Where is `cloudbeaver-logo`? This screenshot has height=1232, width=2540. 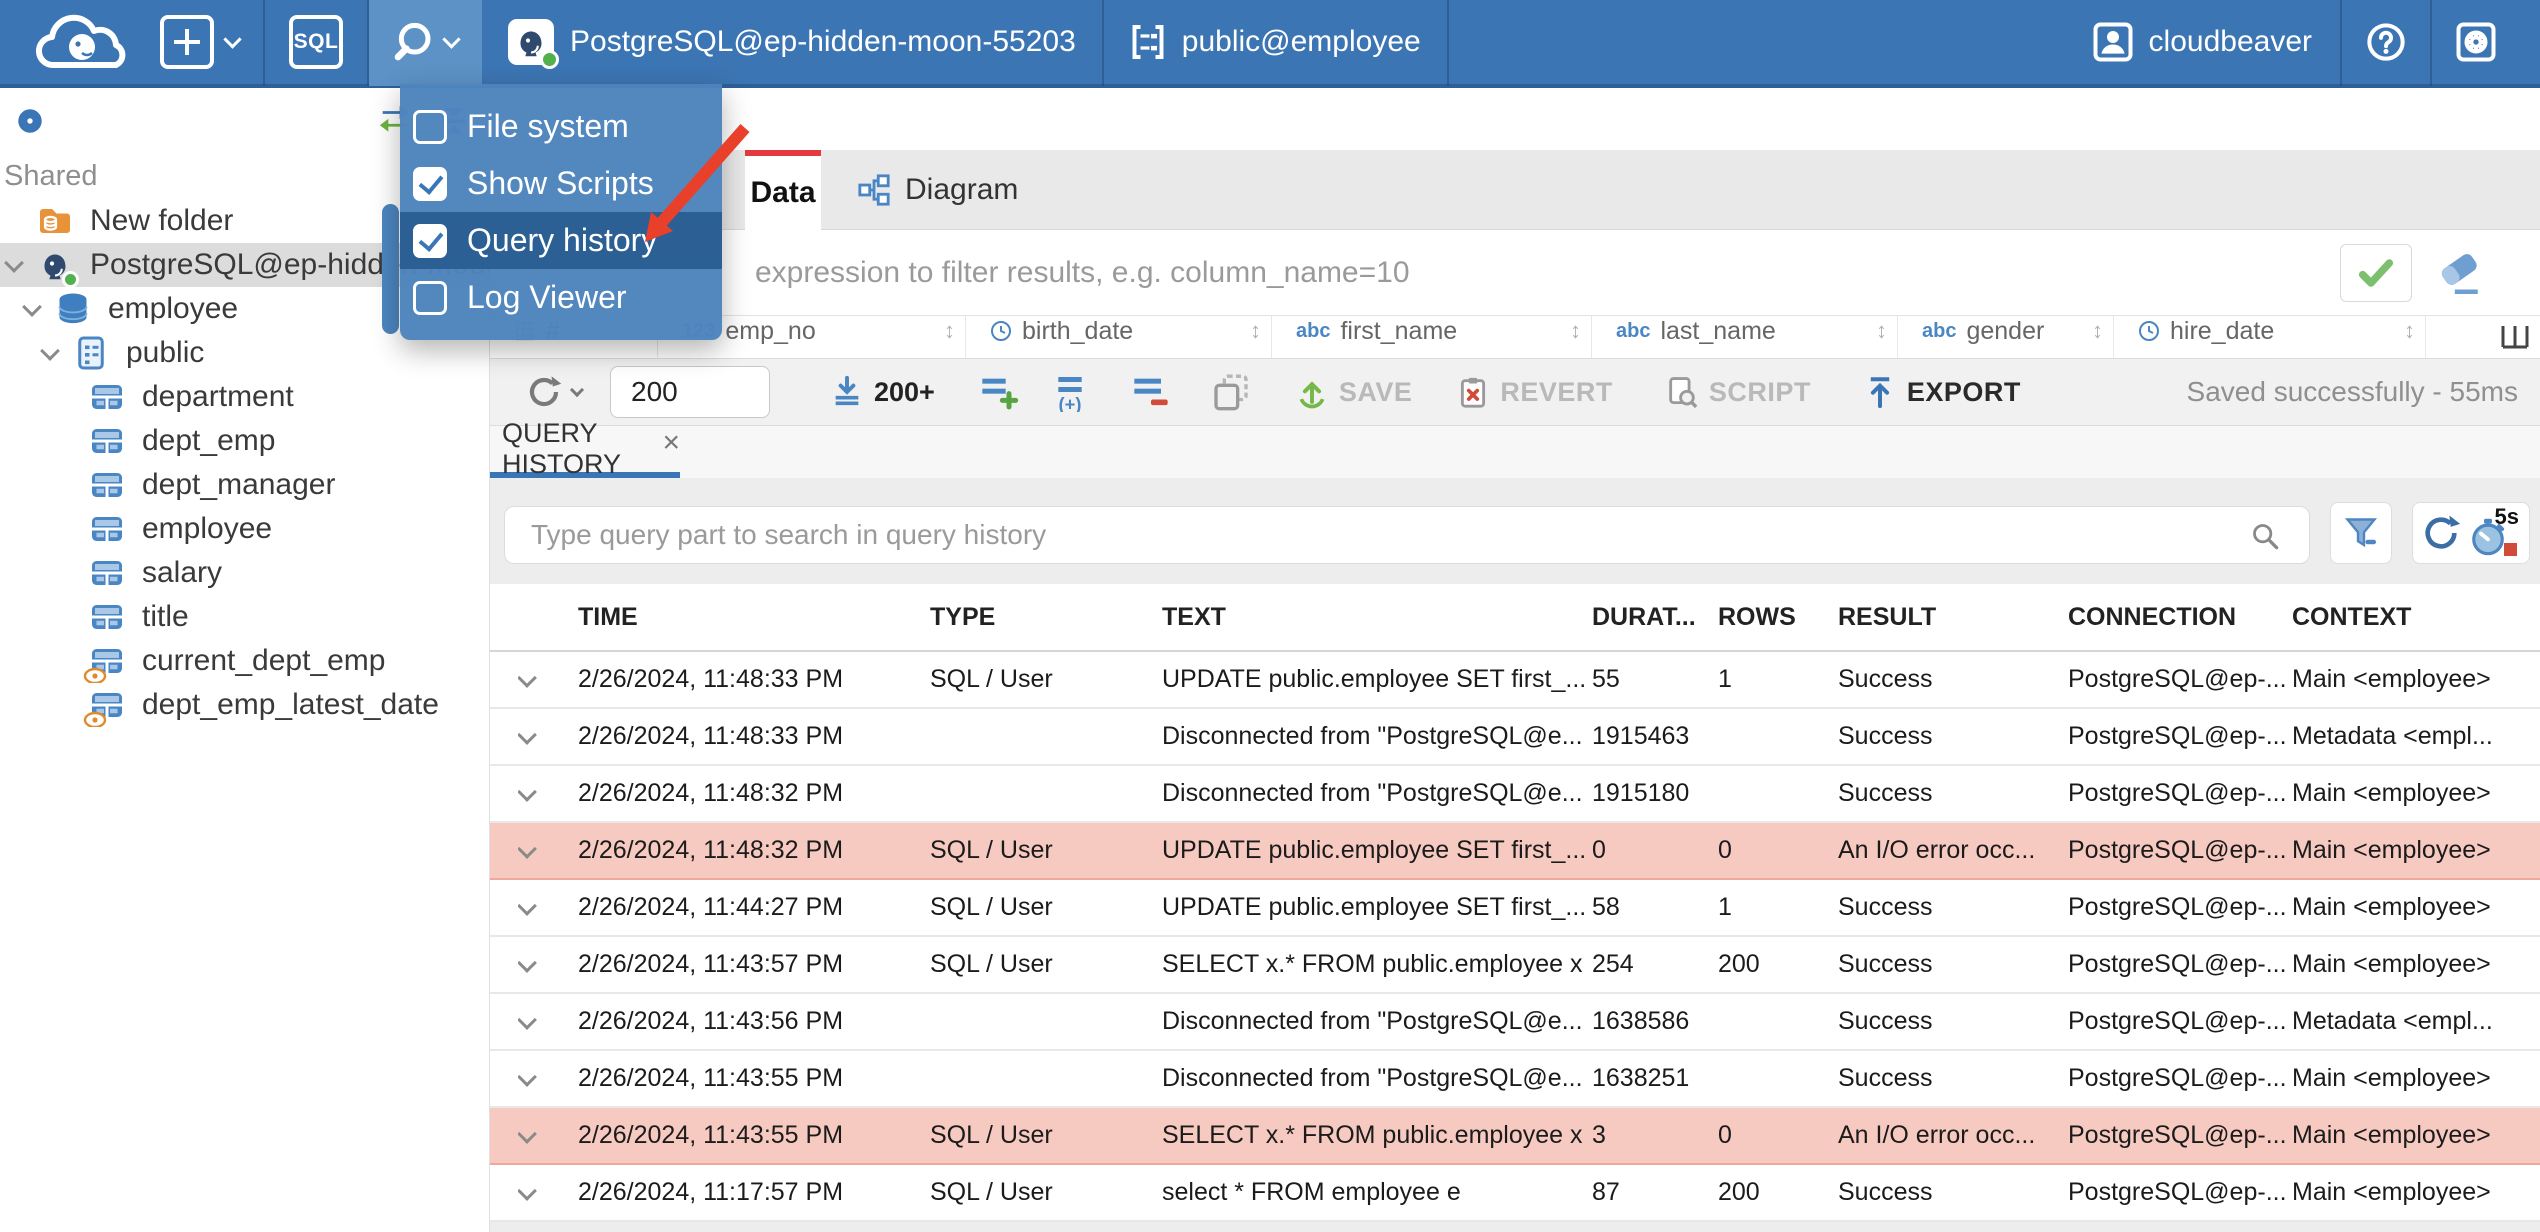 cloudbeaver-logo is located at coordinates (80, 42).